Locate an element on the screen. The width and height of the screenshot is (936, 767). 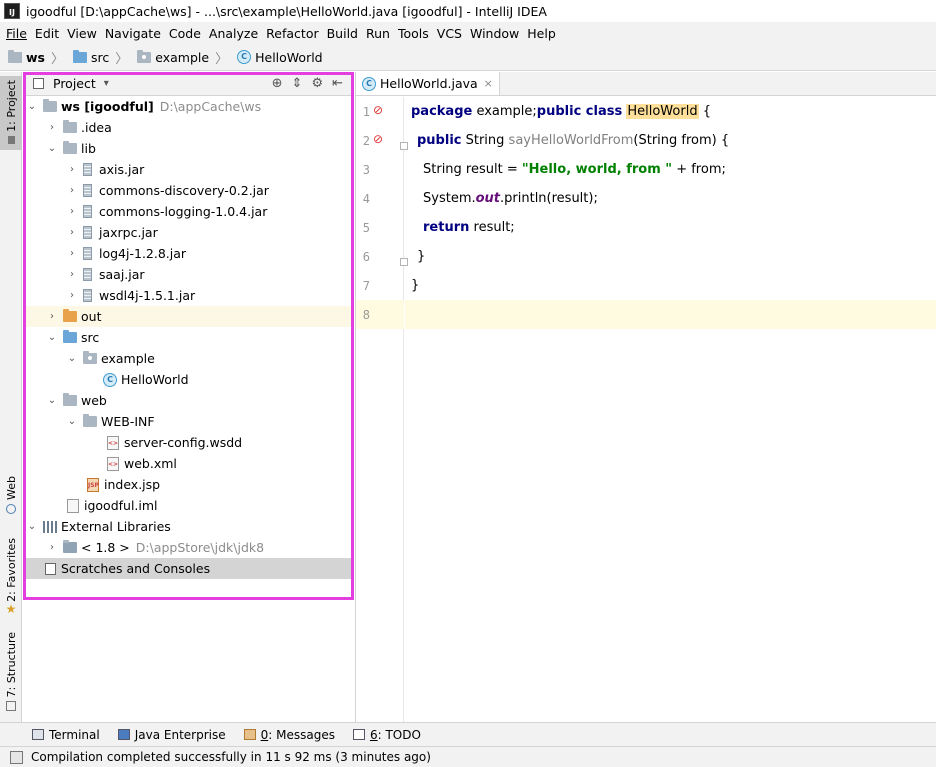
tree-row-out: › out is located at coordinates (188, 316).